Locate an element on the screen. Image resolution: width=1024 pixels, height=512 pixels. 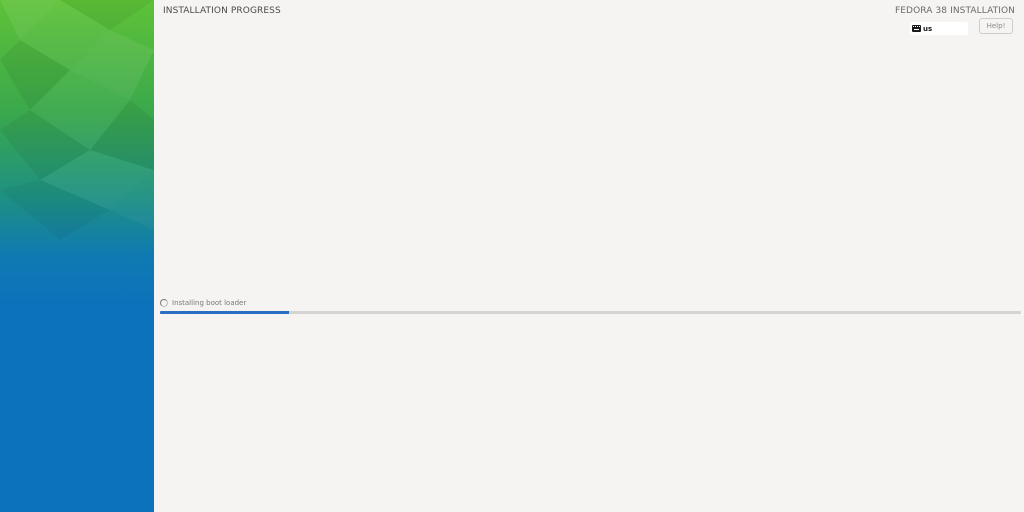
help-button: Help! is located at coordinates (996, 26).